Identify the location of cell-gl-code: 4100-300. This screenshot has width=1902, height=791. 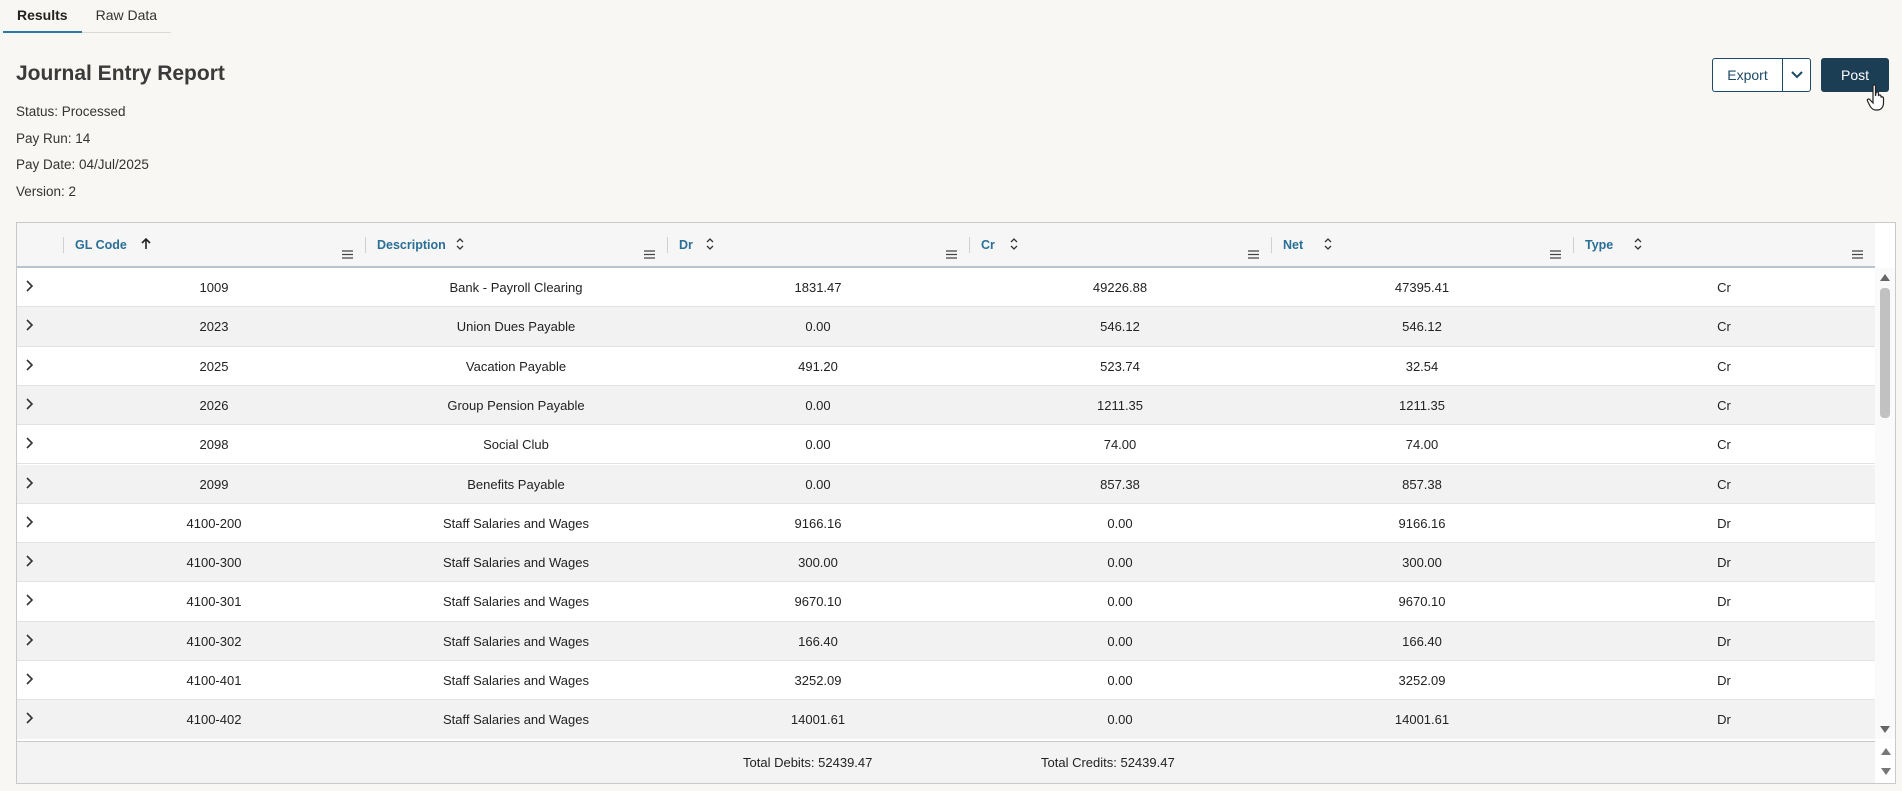
(214, 563).